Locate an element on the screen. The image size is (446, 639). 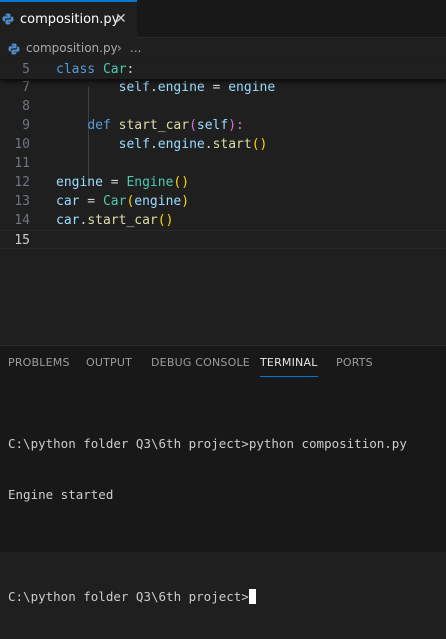
terminal-cursor is located at coordinates (252, 596).